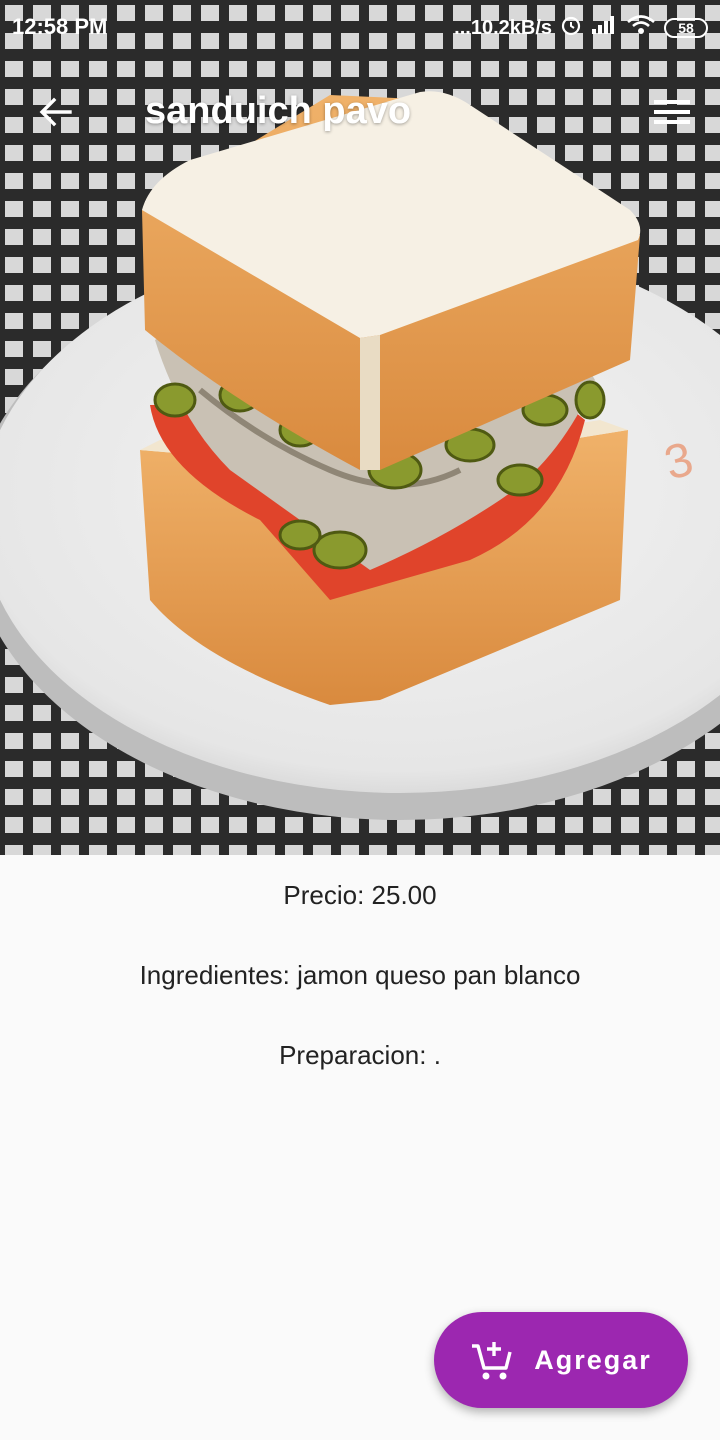 Image resolution: width=720 pixels, height=1440 pixels. What do you see at coordinates (60, 26) in the screenshot?
I see `status-time: 12:58 PM` at bounding box center [60, 26].